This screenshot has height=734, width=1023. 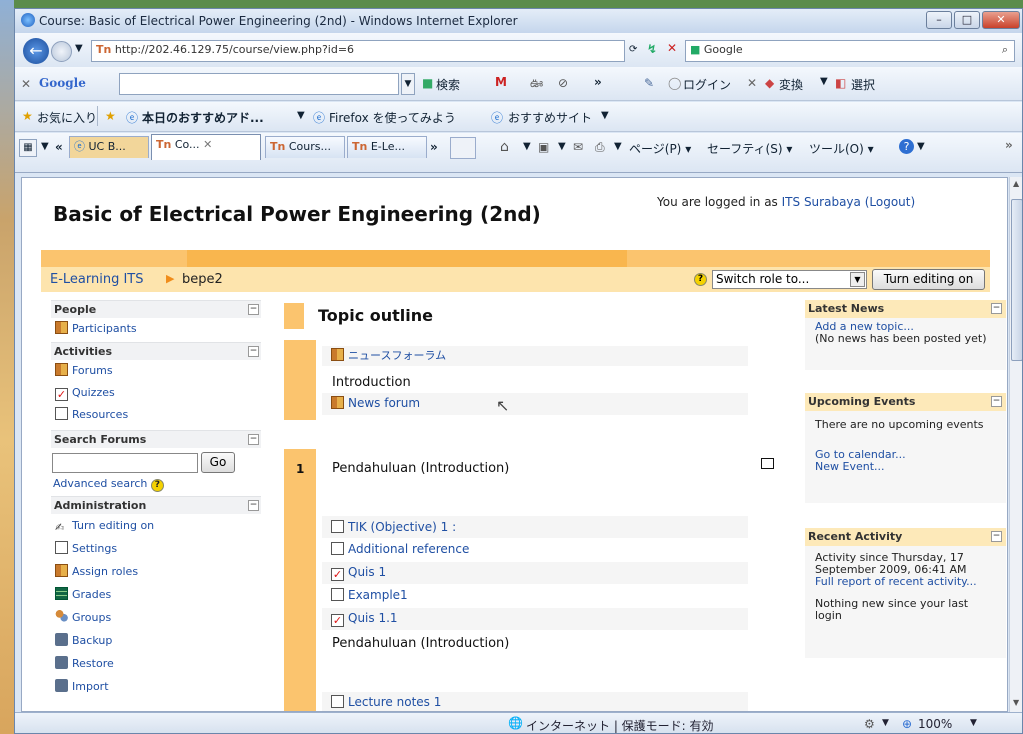 I want to click on select-button: 選択, so click(x=863, y=84).